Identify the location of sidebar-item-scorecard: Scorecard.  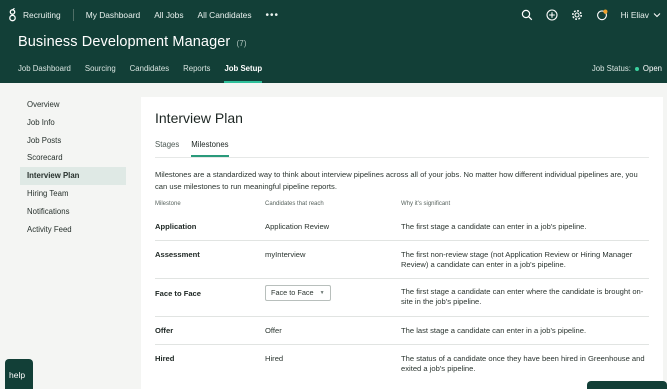
(73, 158).